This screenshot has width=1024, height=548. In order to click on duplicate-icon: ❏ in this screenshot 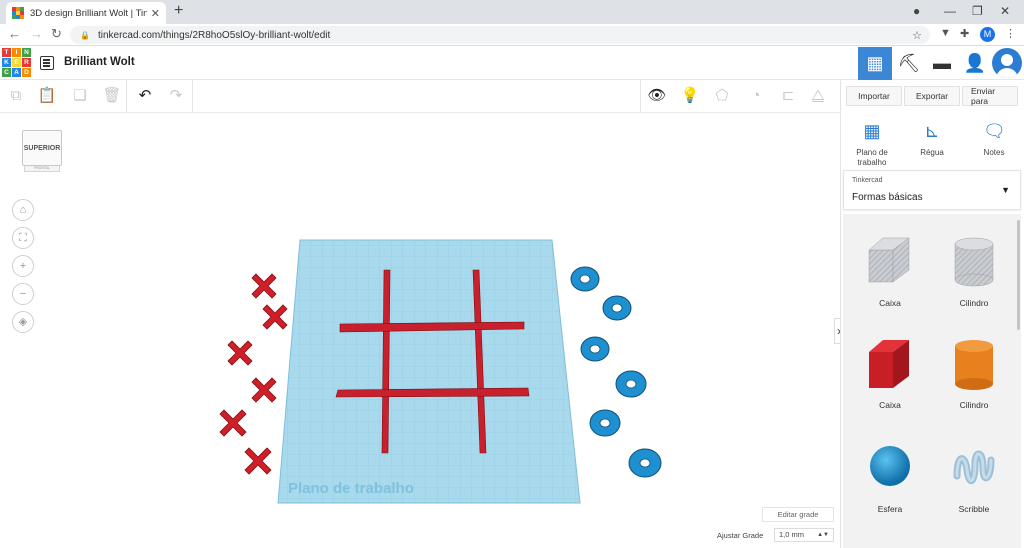, I will do `click(80, 96)`.